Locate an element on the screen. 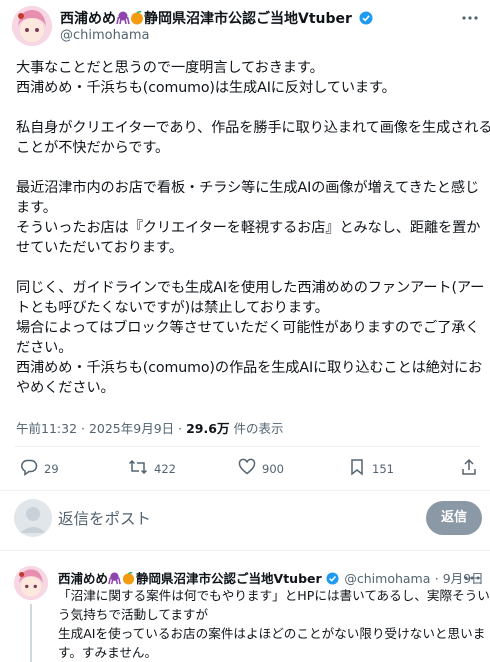  author-name: 西浦めめ is located at coordinates (88, 19).